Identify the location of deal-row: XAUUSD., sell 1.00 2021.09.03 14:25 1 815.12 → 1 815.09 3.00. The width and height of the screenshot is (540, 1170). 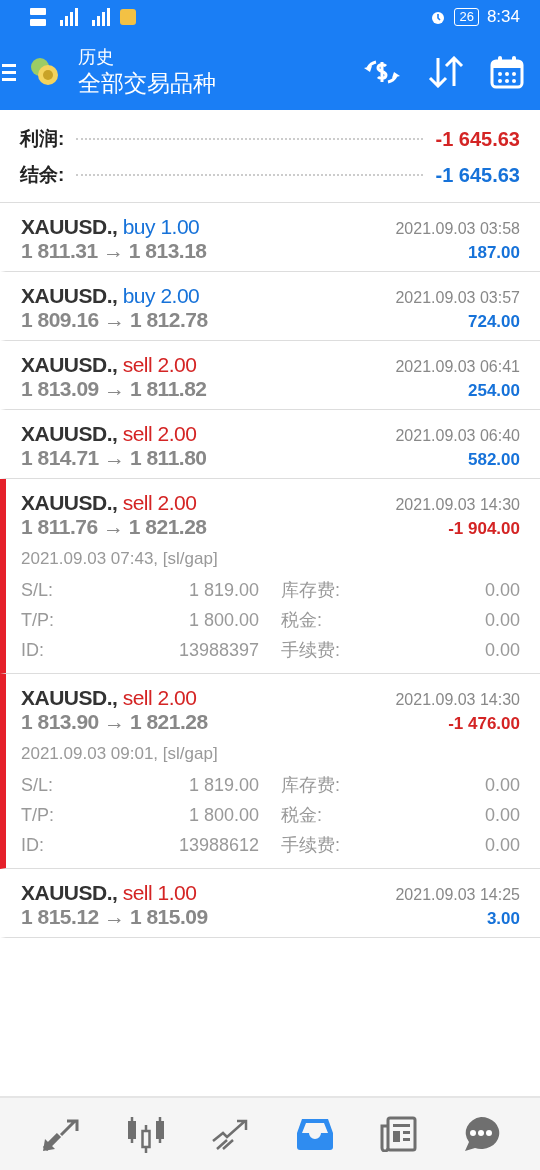
(270, 903).